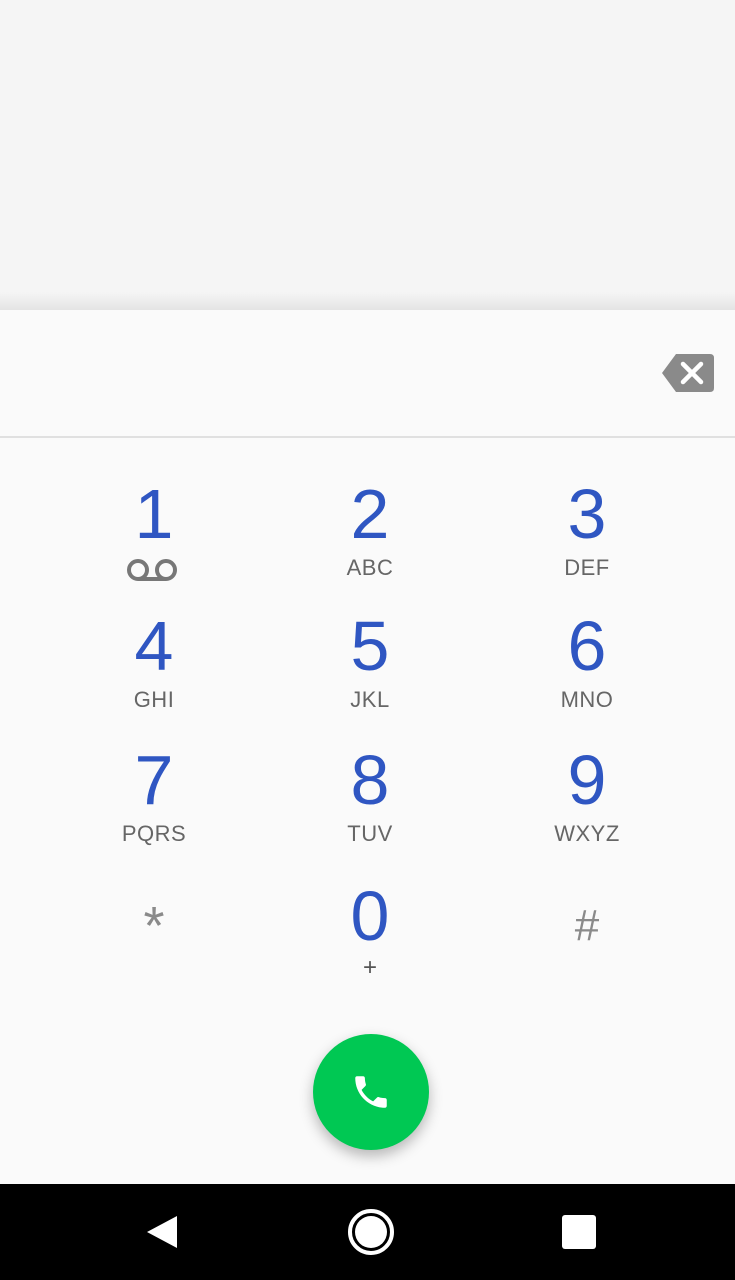 The width and height of the screenshot is (735, 1280). I want to click on nav-back-button, so click(163, 1232).